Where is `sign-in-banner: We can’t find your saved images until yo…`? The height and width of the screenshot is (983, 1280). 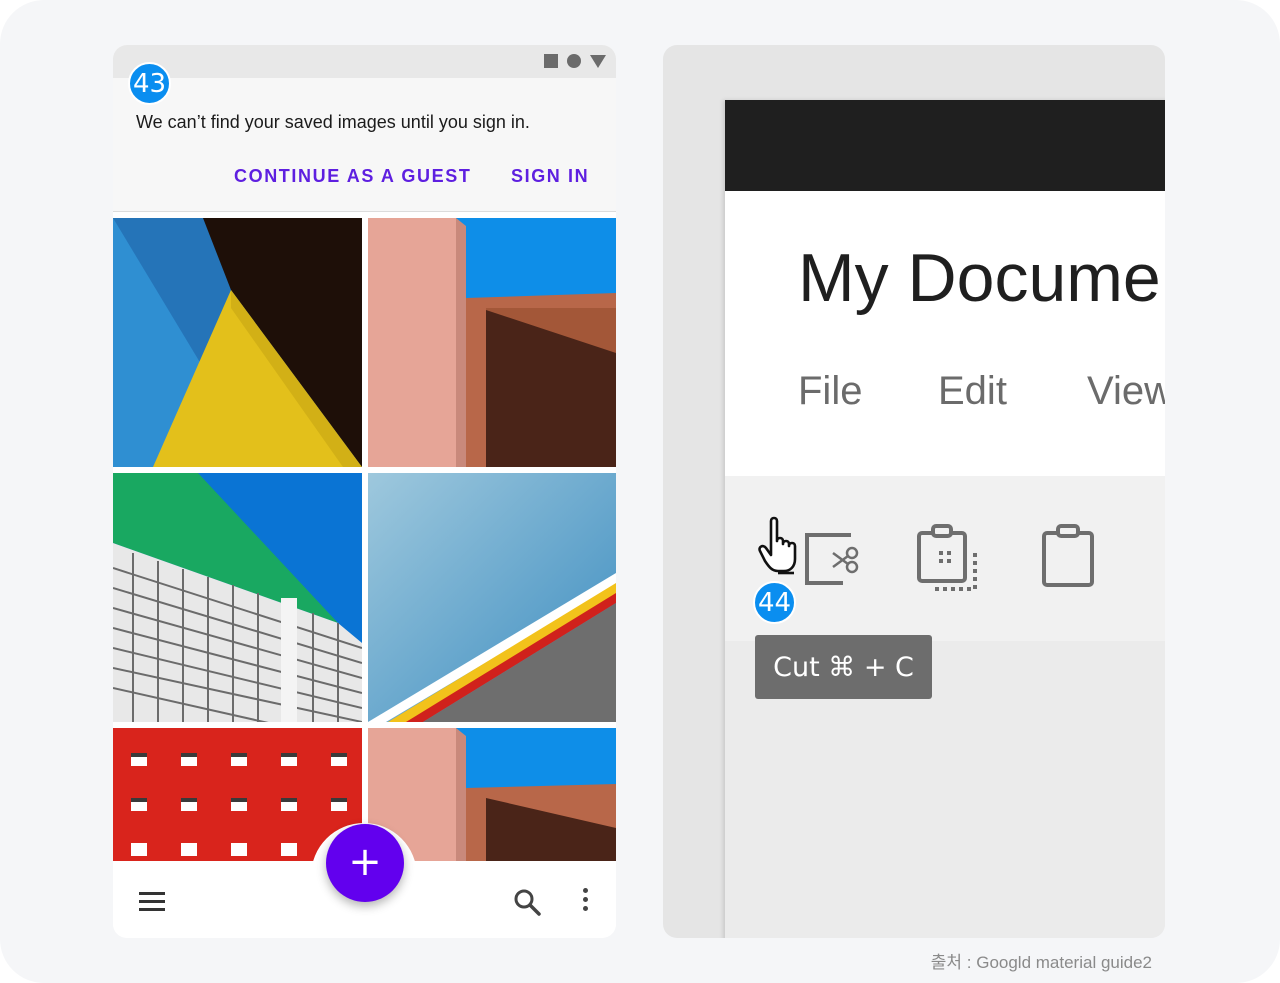
sign-in-banner: We can’t find your saved images until yo… is located at coordinates (364, 145).